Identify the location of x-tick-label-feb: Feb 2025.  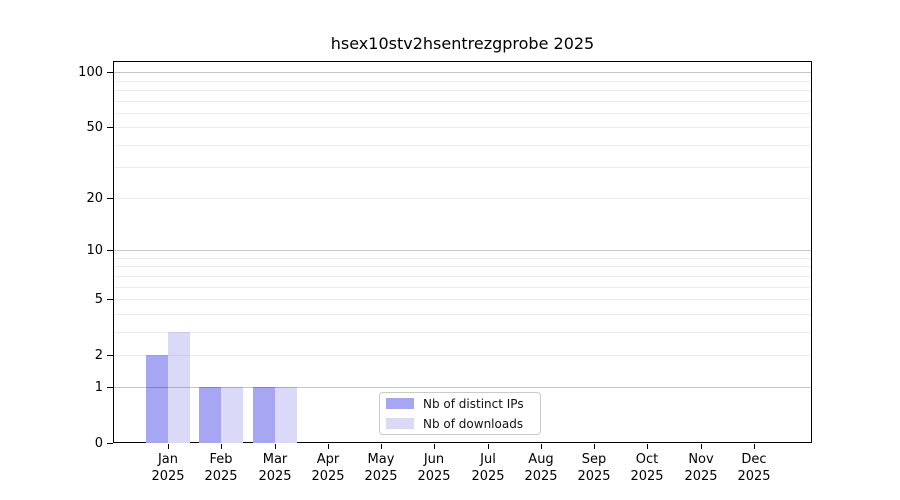
(221, 468).